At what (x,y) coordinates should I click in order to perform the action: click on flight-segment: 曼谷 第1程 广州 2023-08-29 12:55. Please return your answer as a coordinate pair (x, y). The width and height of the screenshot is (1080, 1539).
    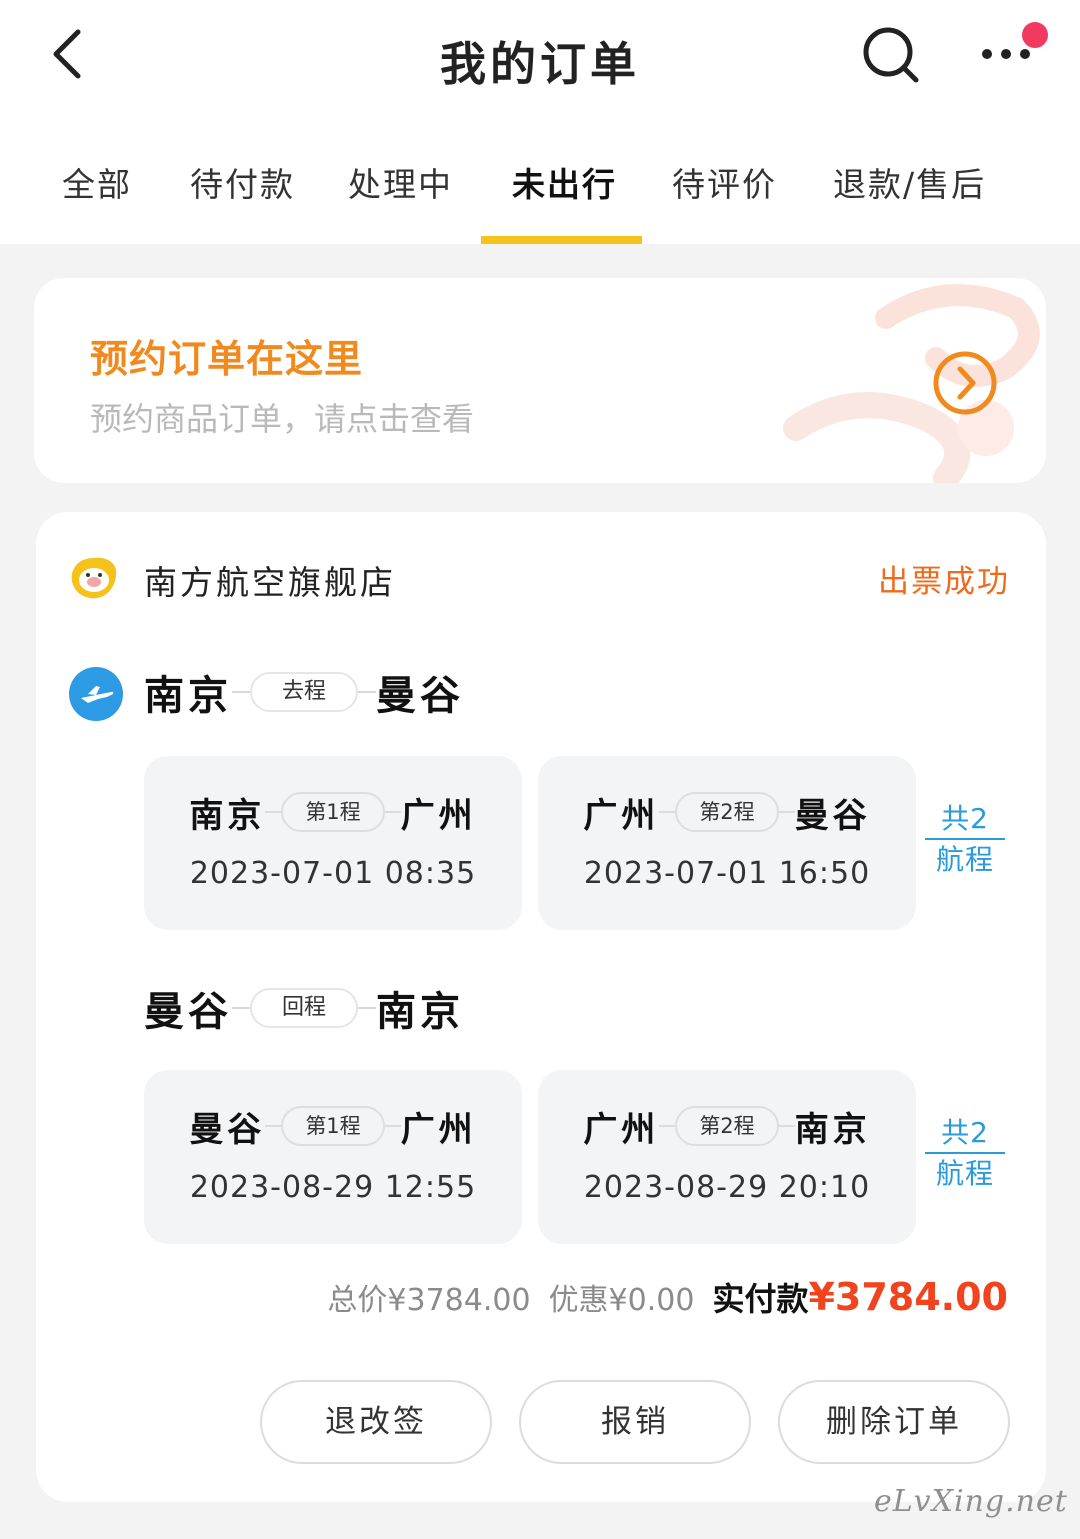
    Looking at the image, I should click on (333, 1157).